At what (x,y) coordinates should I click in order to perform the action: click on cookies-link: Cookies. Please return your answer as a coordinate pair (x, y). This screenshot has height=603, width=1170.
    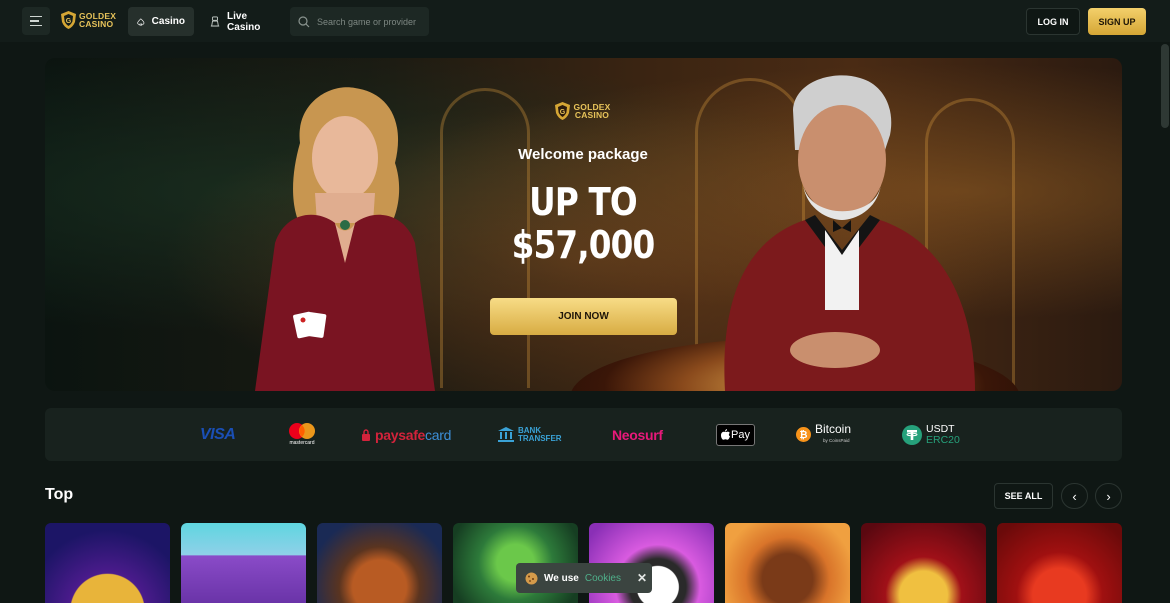
    Looking at the image, I should click on (603, 578).